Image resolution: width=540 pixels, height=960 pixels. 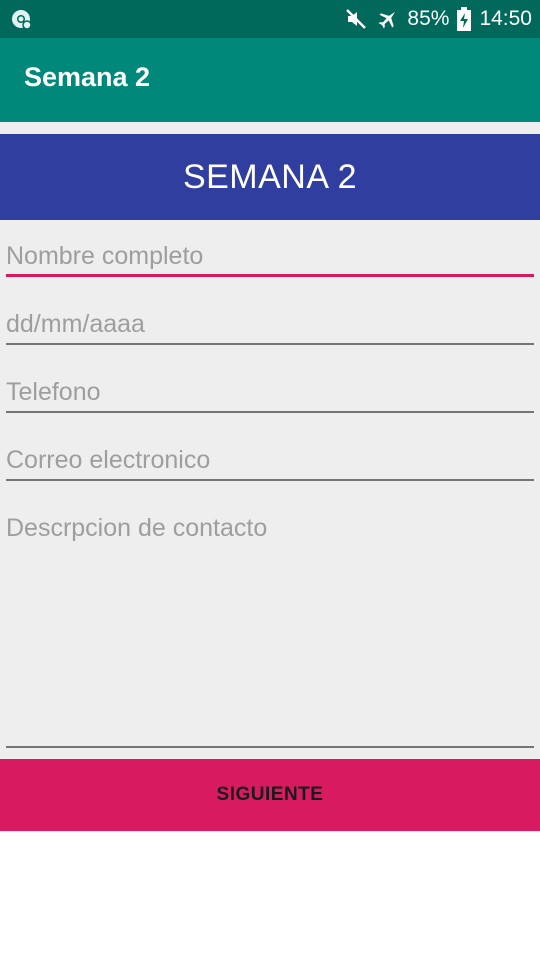 What do you see at coordinates (388, 19) in the screenshot?
I see `airplane-icon` at bounding box center [388, 19].